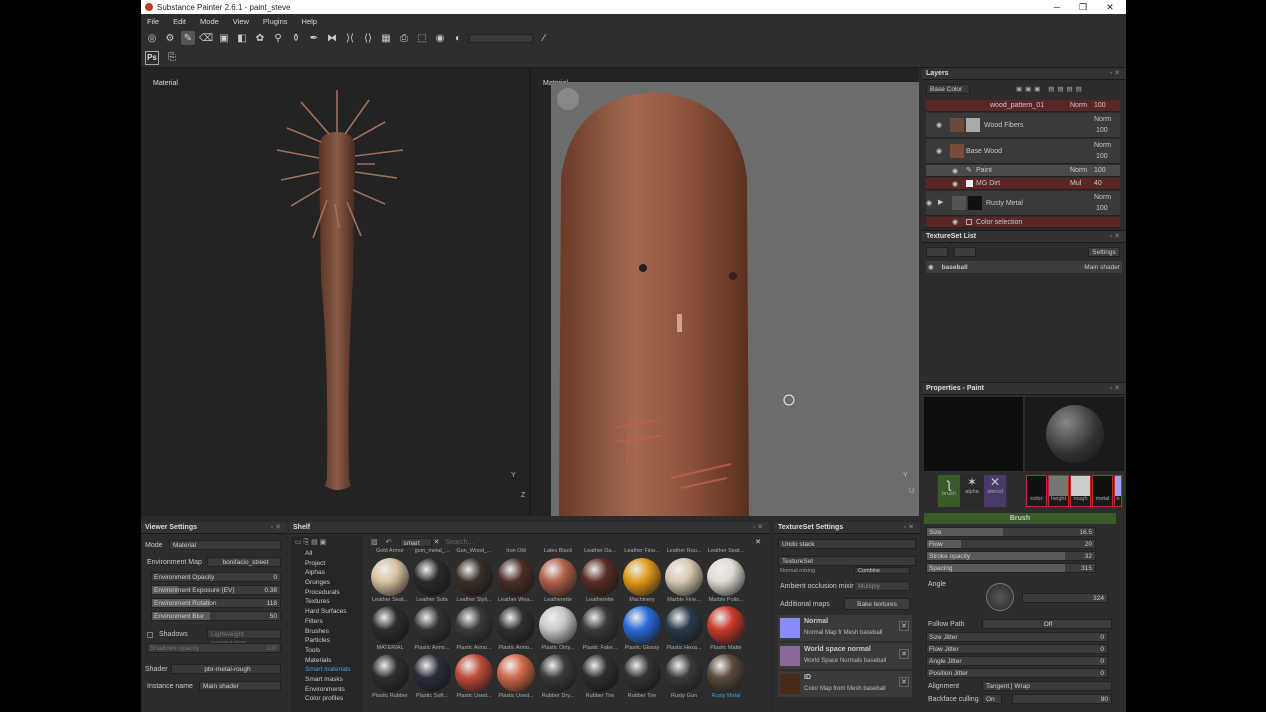 The height and width of the screenshot is (712, 1266). Describe the element at coordinates (1017, 673) in the screenshot. I see `brush-position-jitter-slider: Position Jitter 0` at that location.